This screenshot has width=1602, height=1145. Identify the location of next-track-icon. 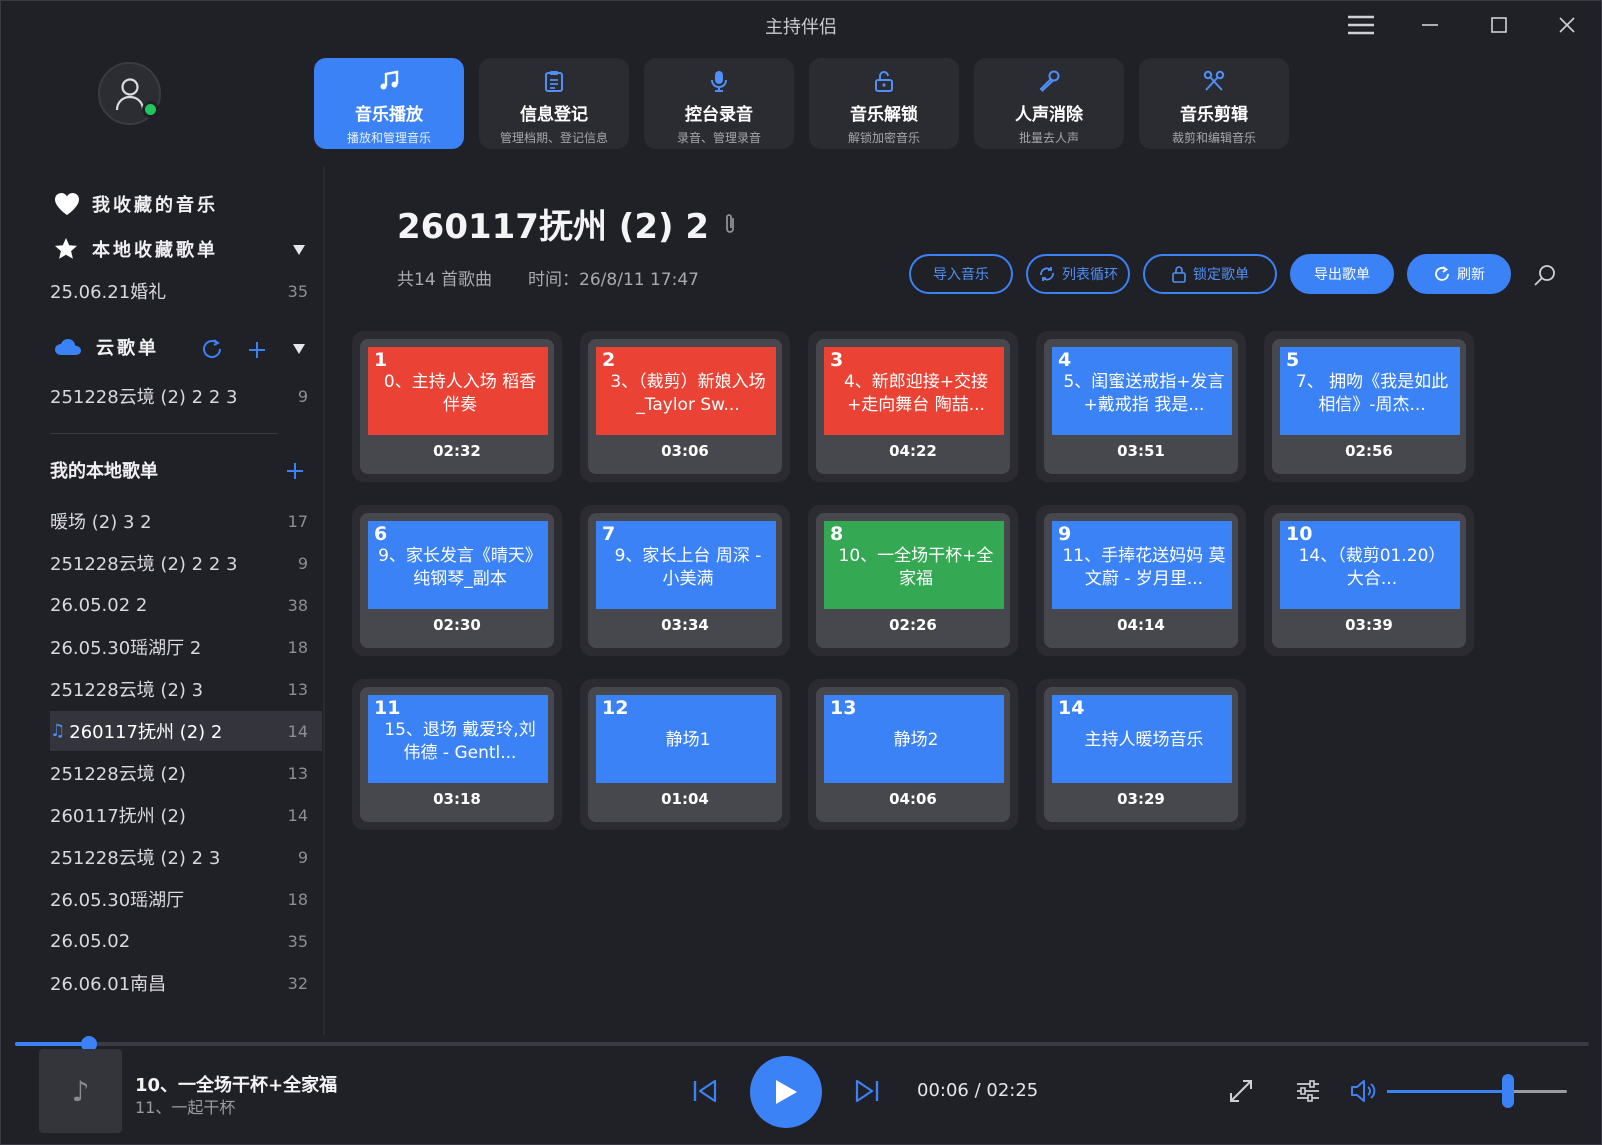
(867, 1091).